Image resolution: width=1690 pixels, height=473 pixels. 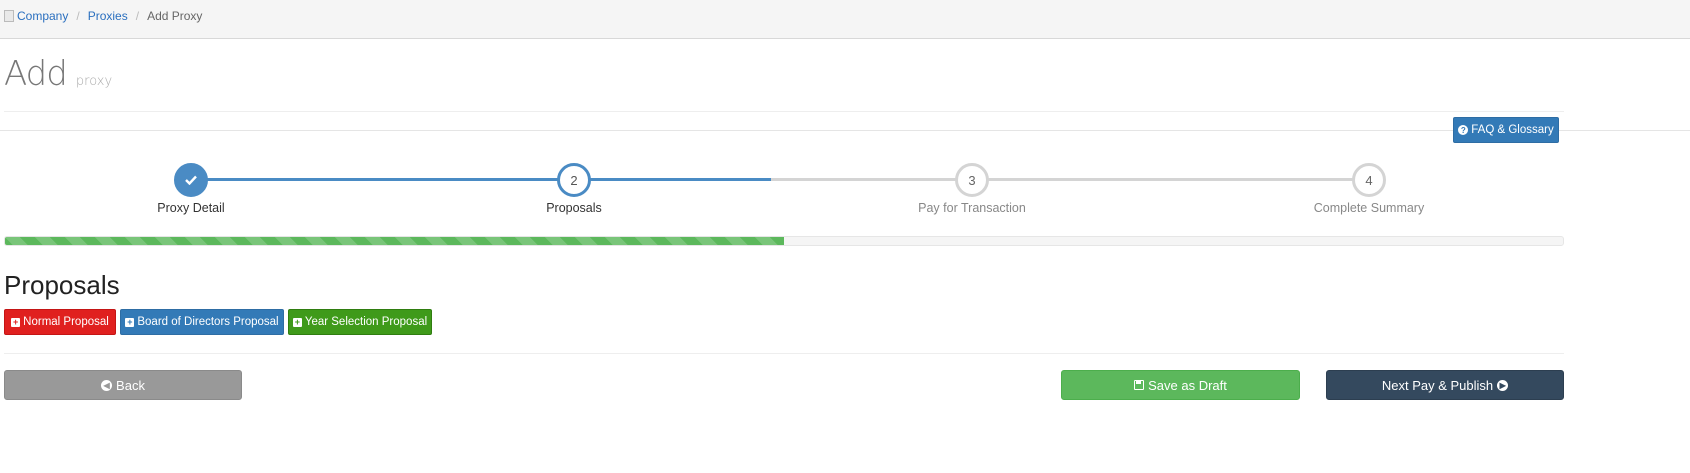 What do you see at coordinates (972, 180) in the screenshot?
I see `wizard-step-3: 3` at bounding box center [972, 180].